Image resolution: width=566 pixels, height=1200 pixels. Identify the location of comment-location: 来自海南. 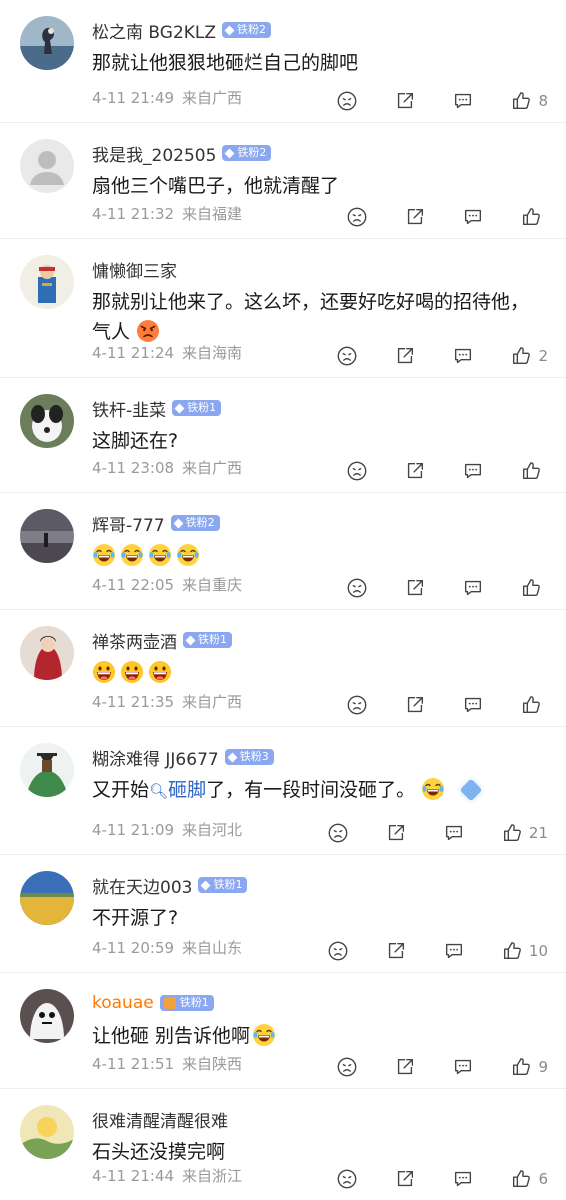
(212, 353).